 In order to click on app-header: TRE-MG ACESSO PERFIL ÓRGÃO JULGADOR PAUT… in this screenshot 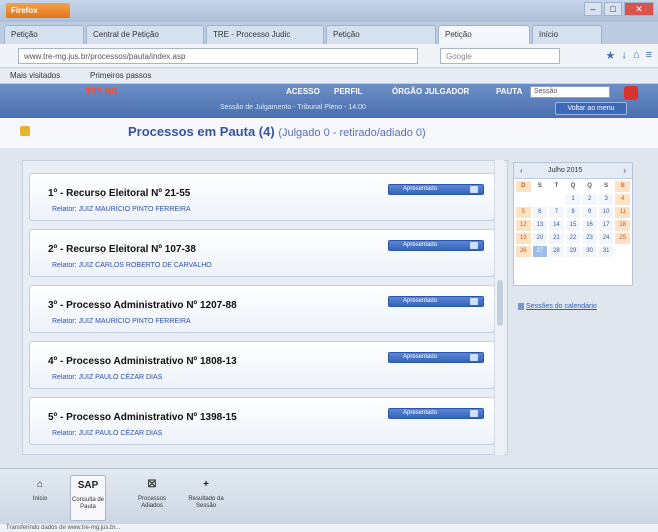, I will do `click(329, 101)`.